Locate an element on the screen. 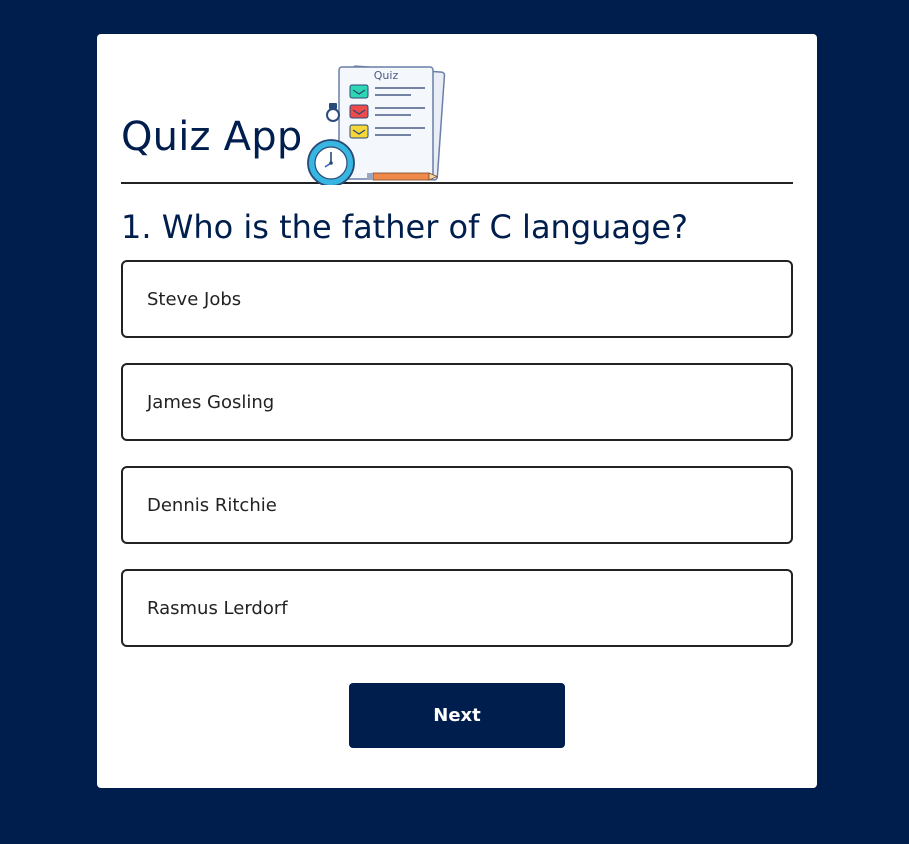 Image resolution: width=909 pixels, height=844 pixels. answer-option: James Gosling is located at coordinates (457, 402).